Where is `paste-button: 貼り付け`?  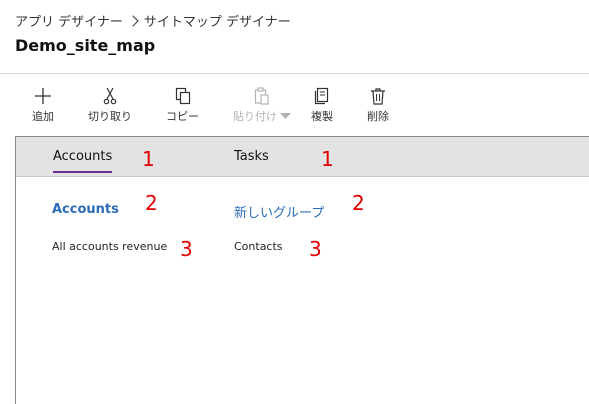
paste-button: 貼り付け is located at coordinates (262, 105).